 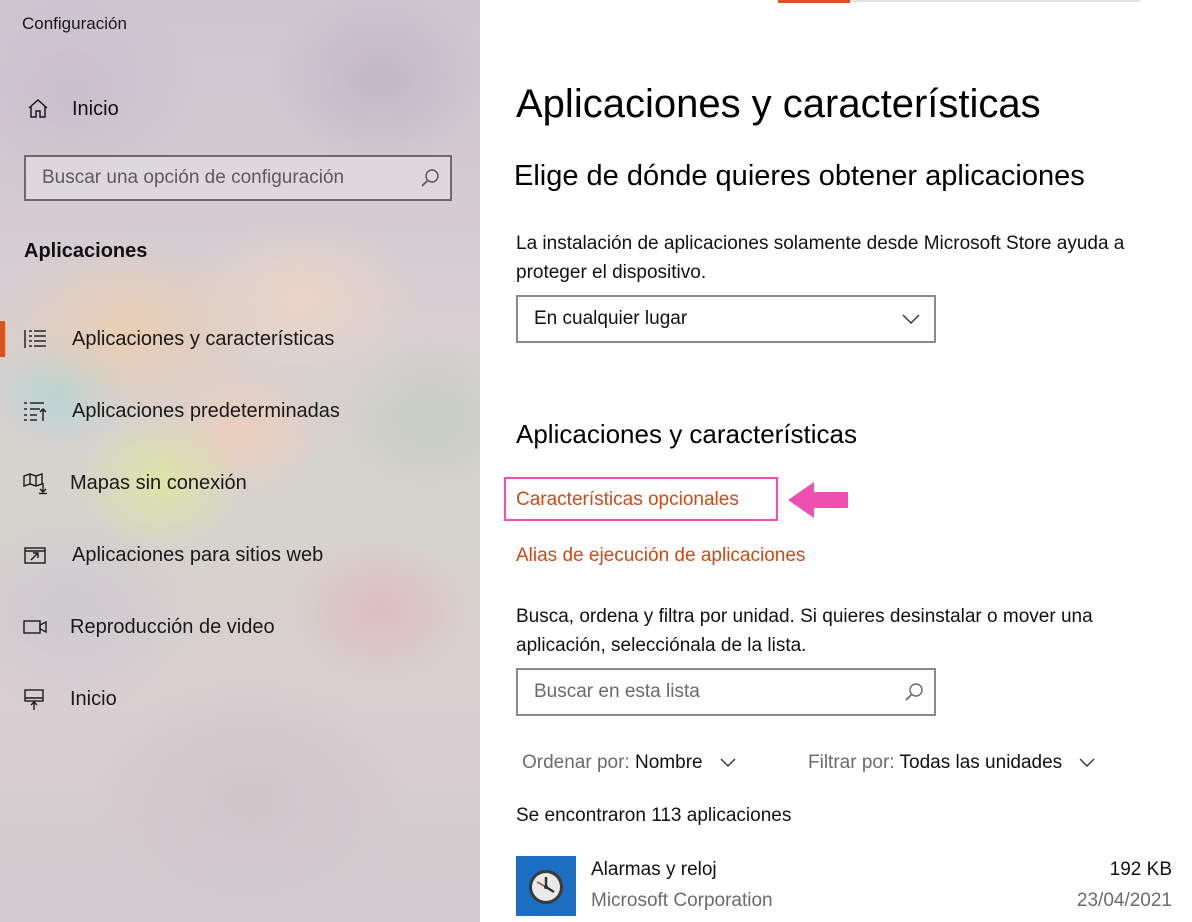 I want to click on sort-dropdown: Ordenar por: Nombre, so click(x=629, y=763).